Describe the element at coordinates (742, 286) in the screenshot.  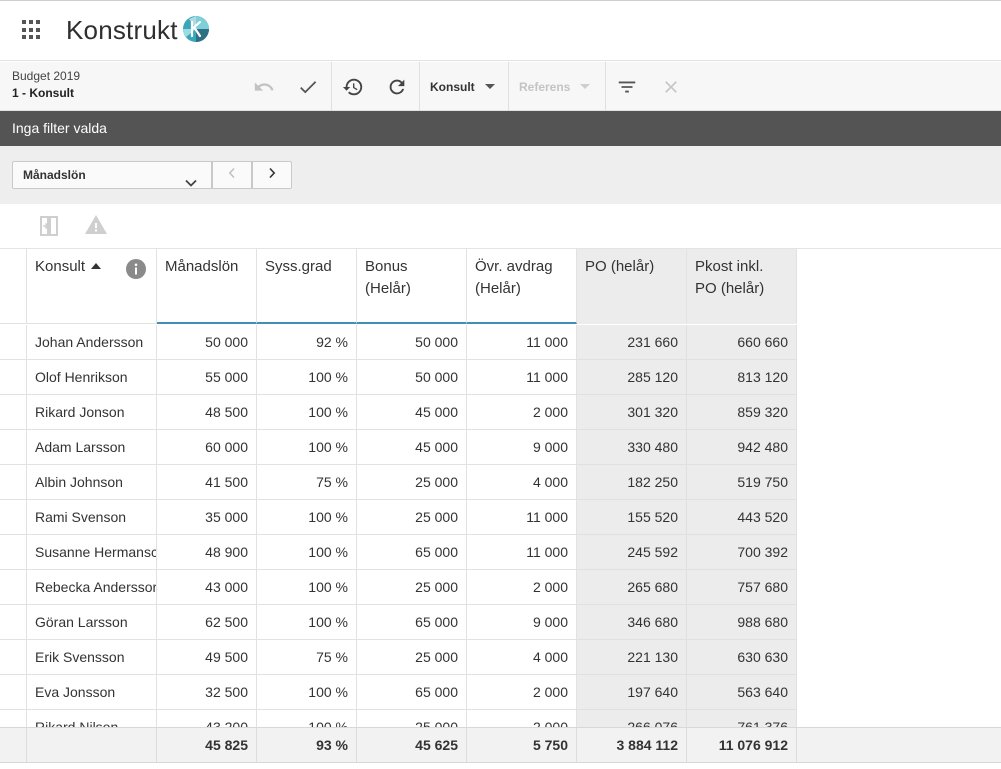
I see `column-header-pkost: Pkost inkl. PO (helår)` at that location.